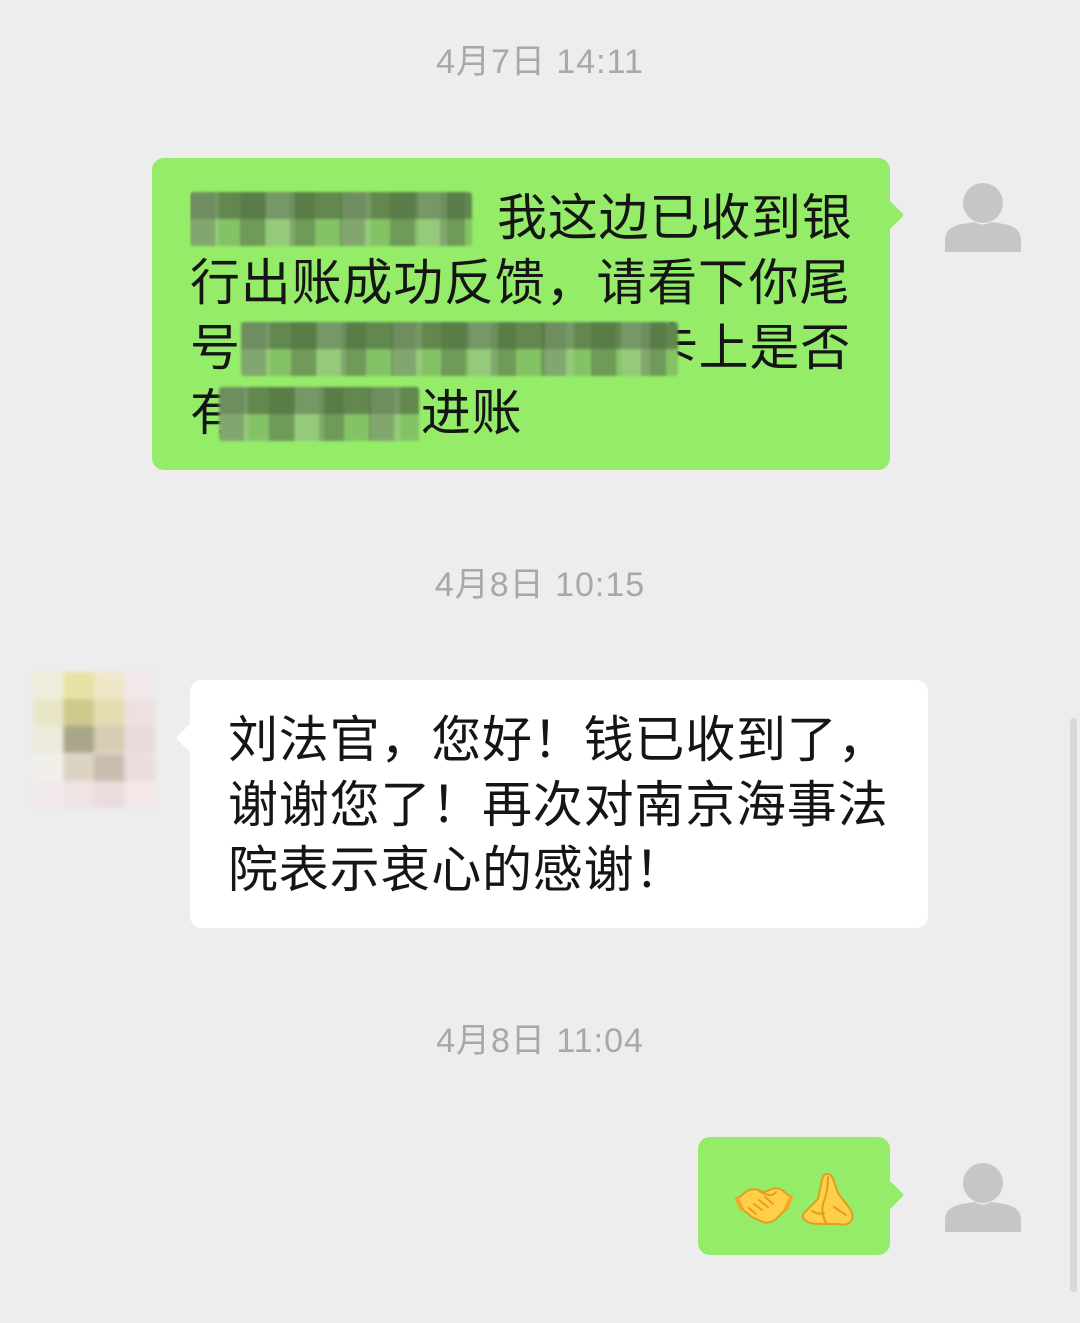 The height and width of the screenshot is (1323, 1080). I want to click on message-text: 卡上是否, so click(749, 348).